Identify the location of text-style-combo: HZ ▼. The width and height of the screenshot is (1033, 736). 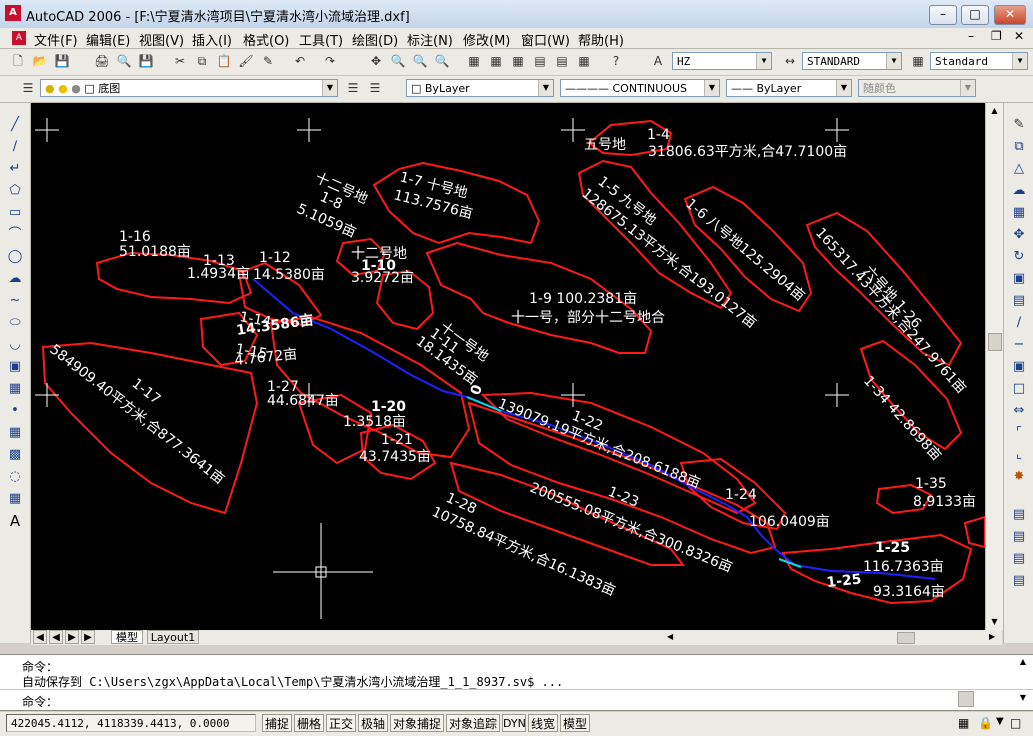
(722, 61).